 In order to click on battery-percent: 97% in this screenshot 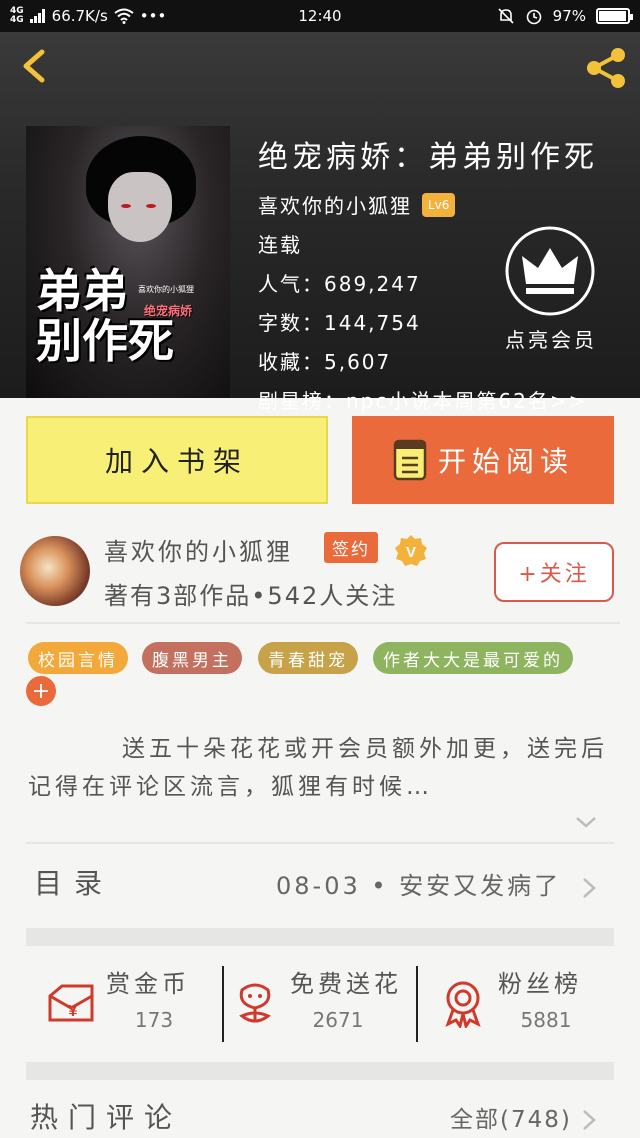, I will do `click(569, 16)`.